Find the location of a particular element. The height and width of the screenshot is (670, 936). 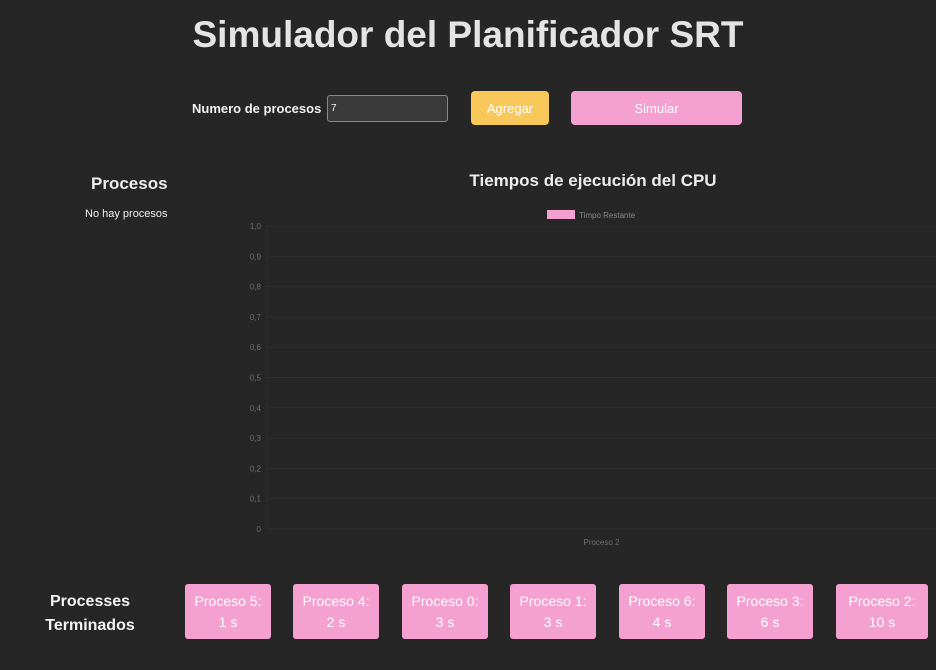

legend-swatch is located at coordinates (561, 214).